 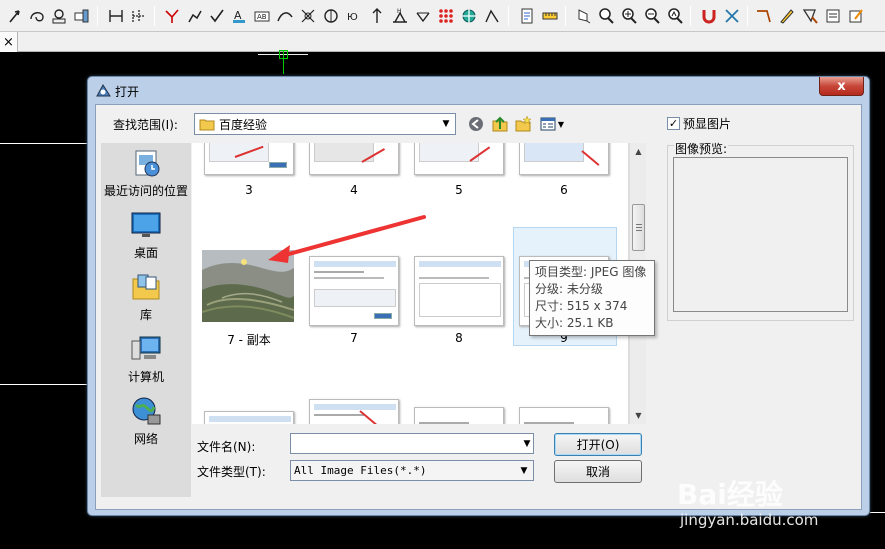 I want to click on edit-pencil-icon, so click(x=787, y=16).